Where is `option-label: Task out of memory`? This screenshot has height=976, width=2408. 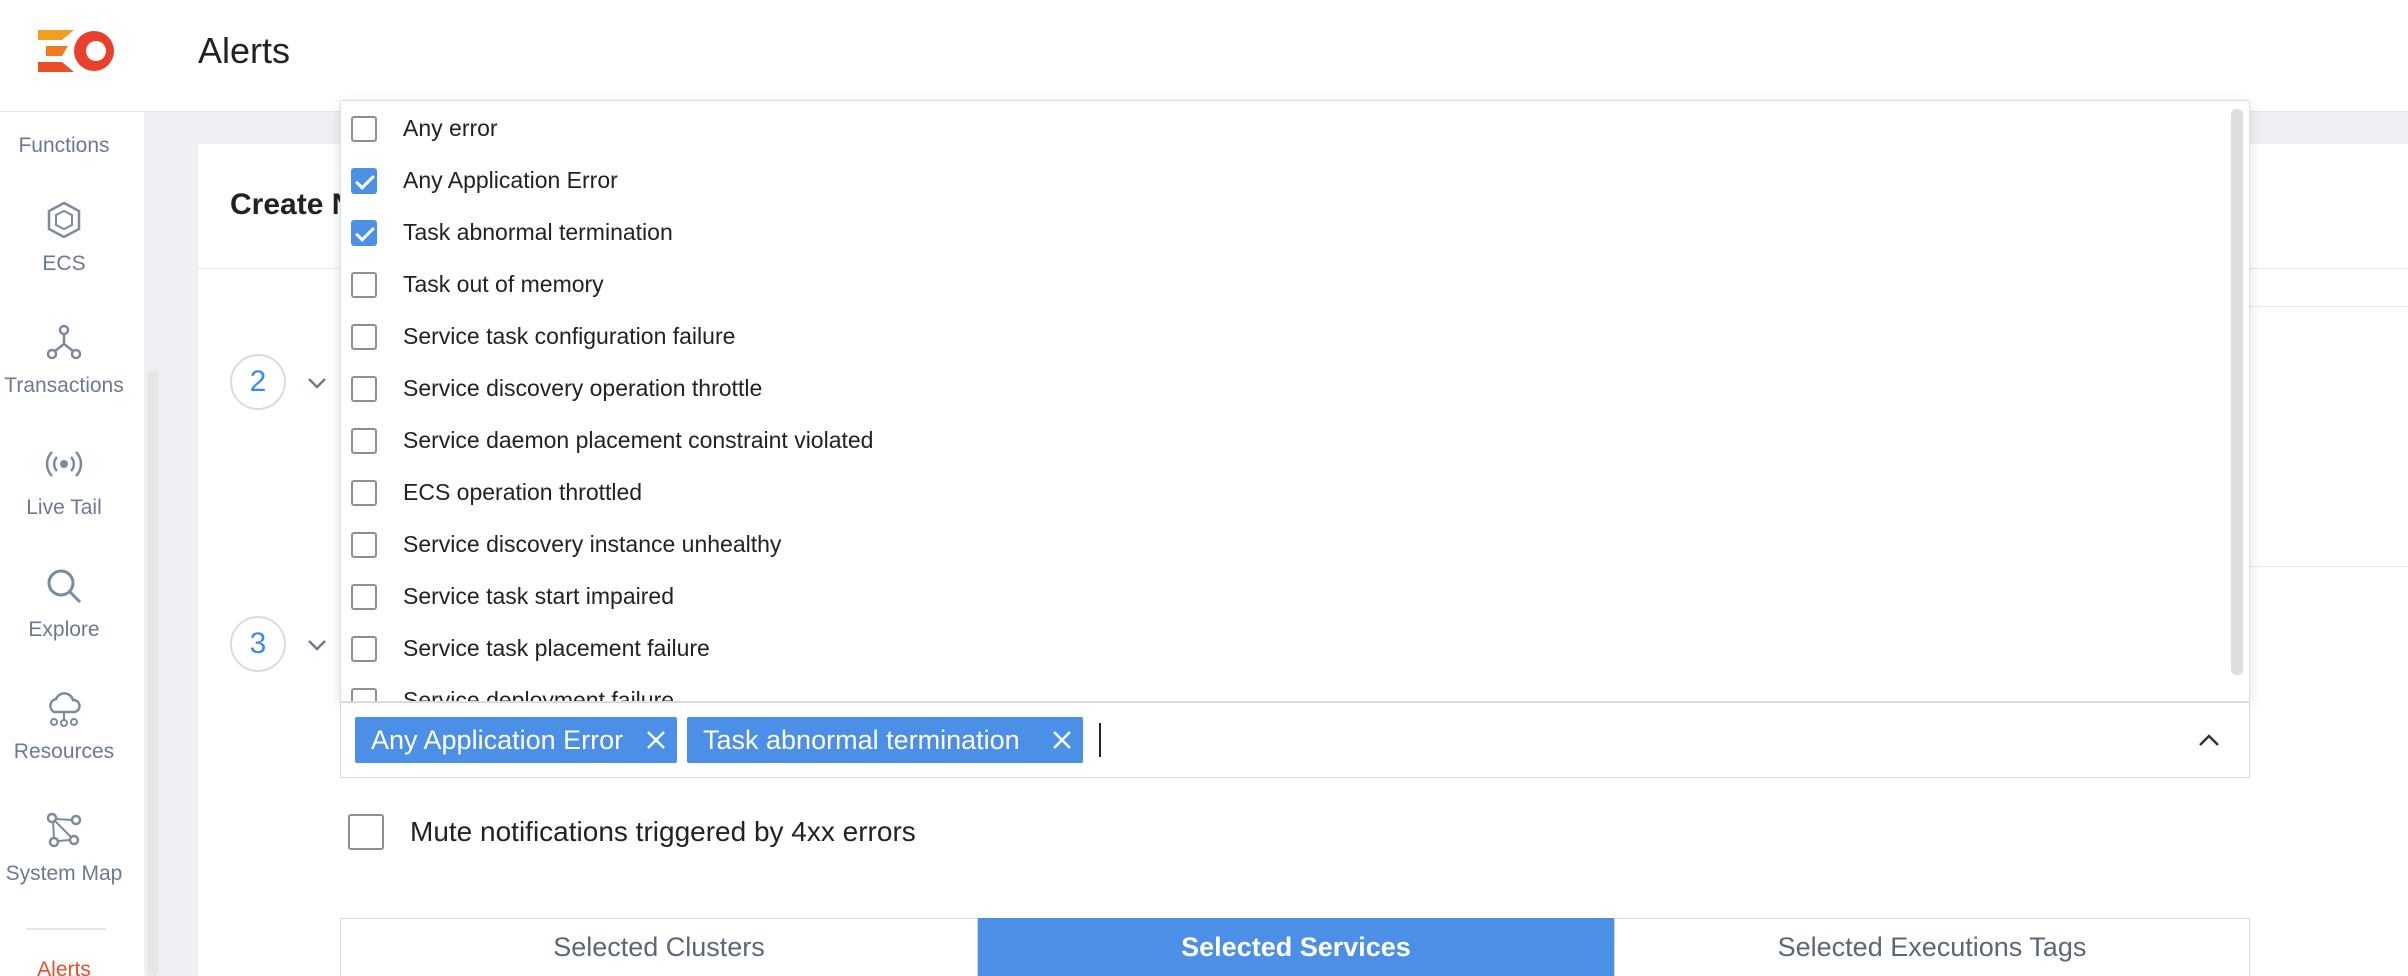 option-label: Task out of memory is located at coordinates (503, 284).